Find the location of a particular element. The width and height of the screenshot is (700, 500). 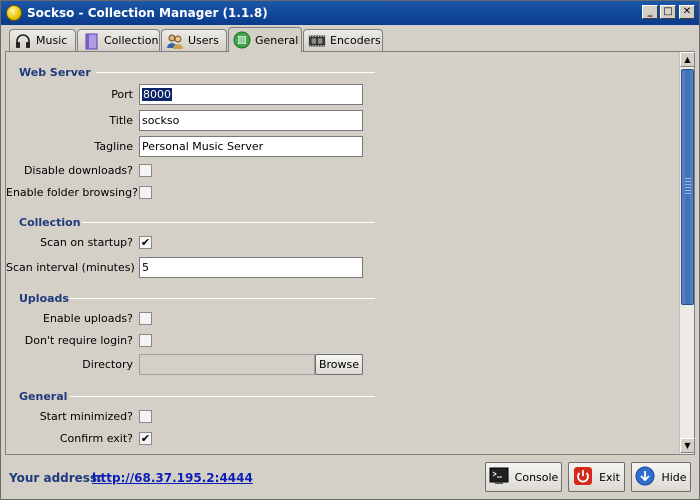

headphones-icon is located at coordinates (23, 41).